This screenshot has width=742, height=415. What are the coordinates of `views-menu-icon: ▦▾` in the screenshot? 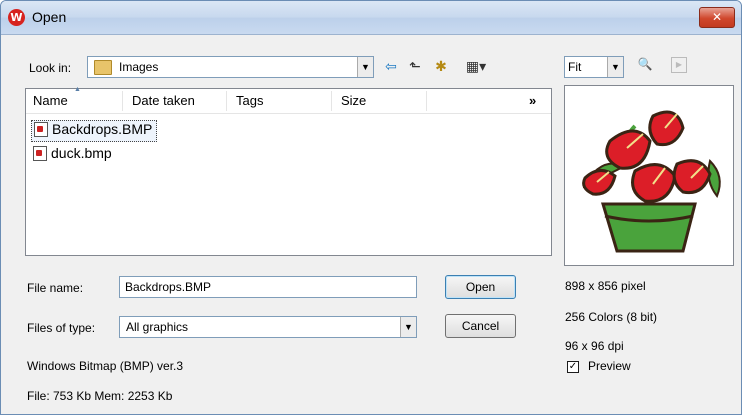 It's located at (476, 66).